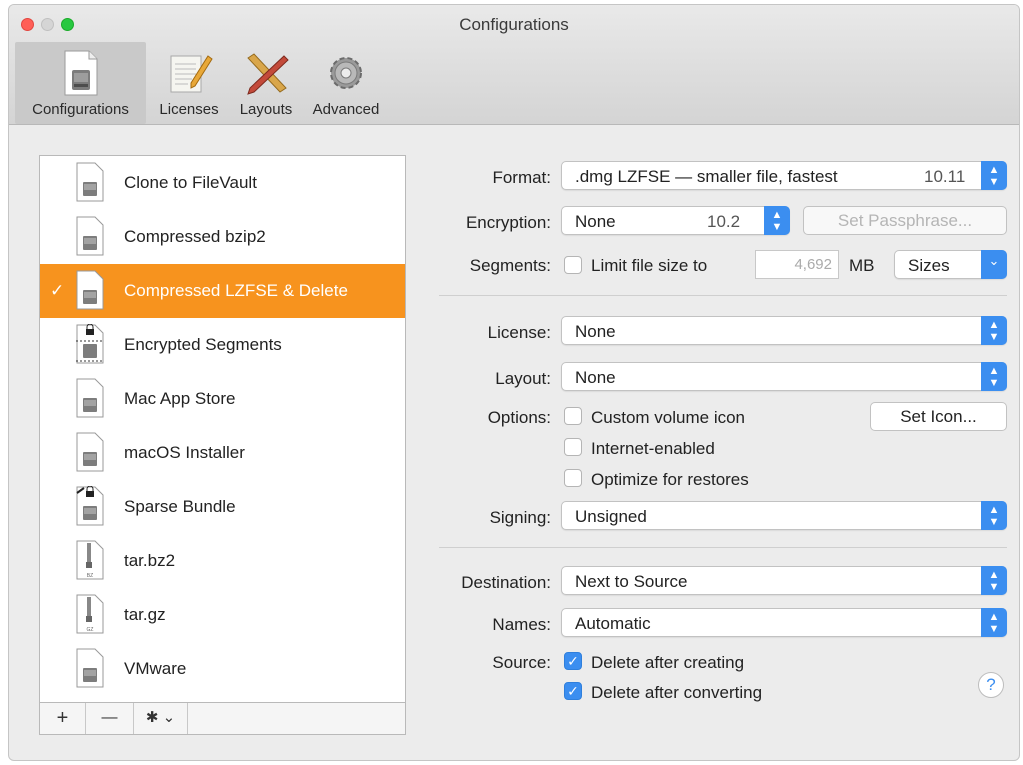 The width and height of the screenshot is (1023, 765). I want to click on list-item-label: Encrypted Segments, so click(203, 344).